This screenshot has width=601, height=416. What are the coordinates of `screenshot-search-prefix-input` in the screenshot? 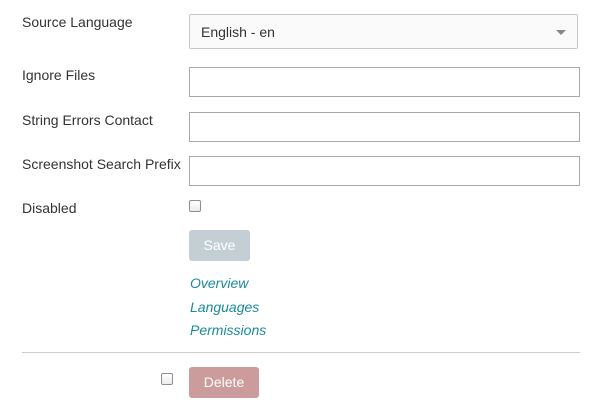 It's located at (384, 171).